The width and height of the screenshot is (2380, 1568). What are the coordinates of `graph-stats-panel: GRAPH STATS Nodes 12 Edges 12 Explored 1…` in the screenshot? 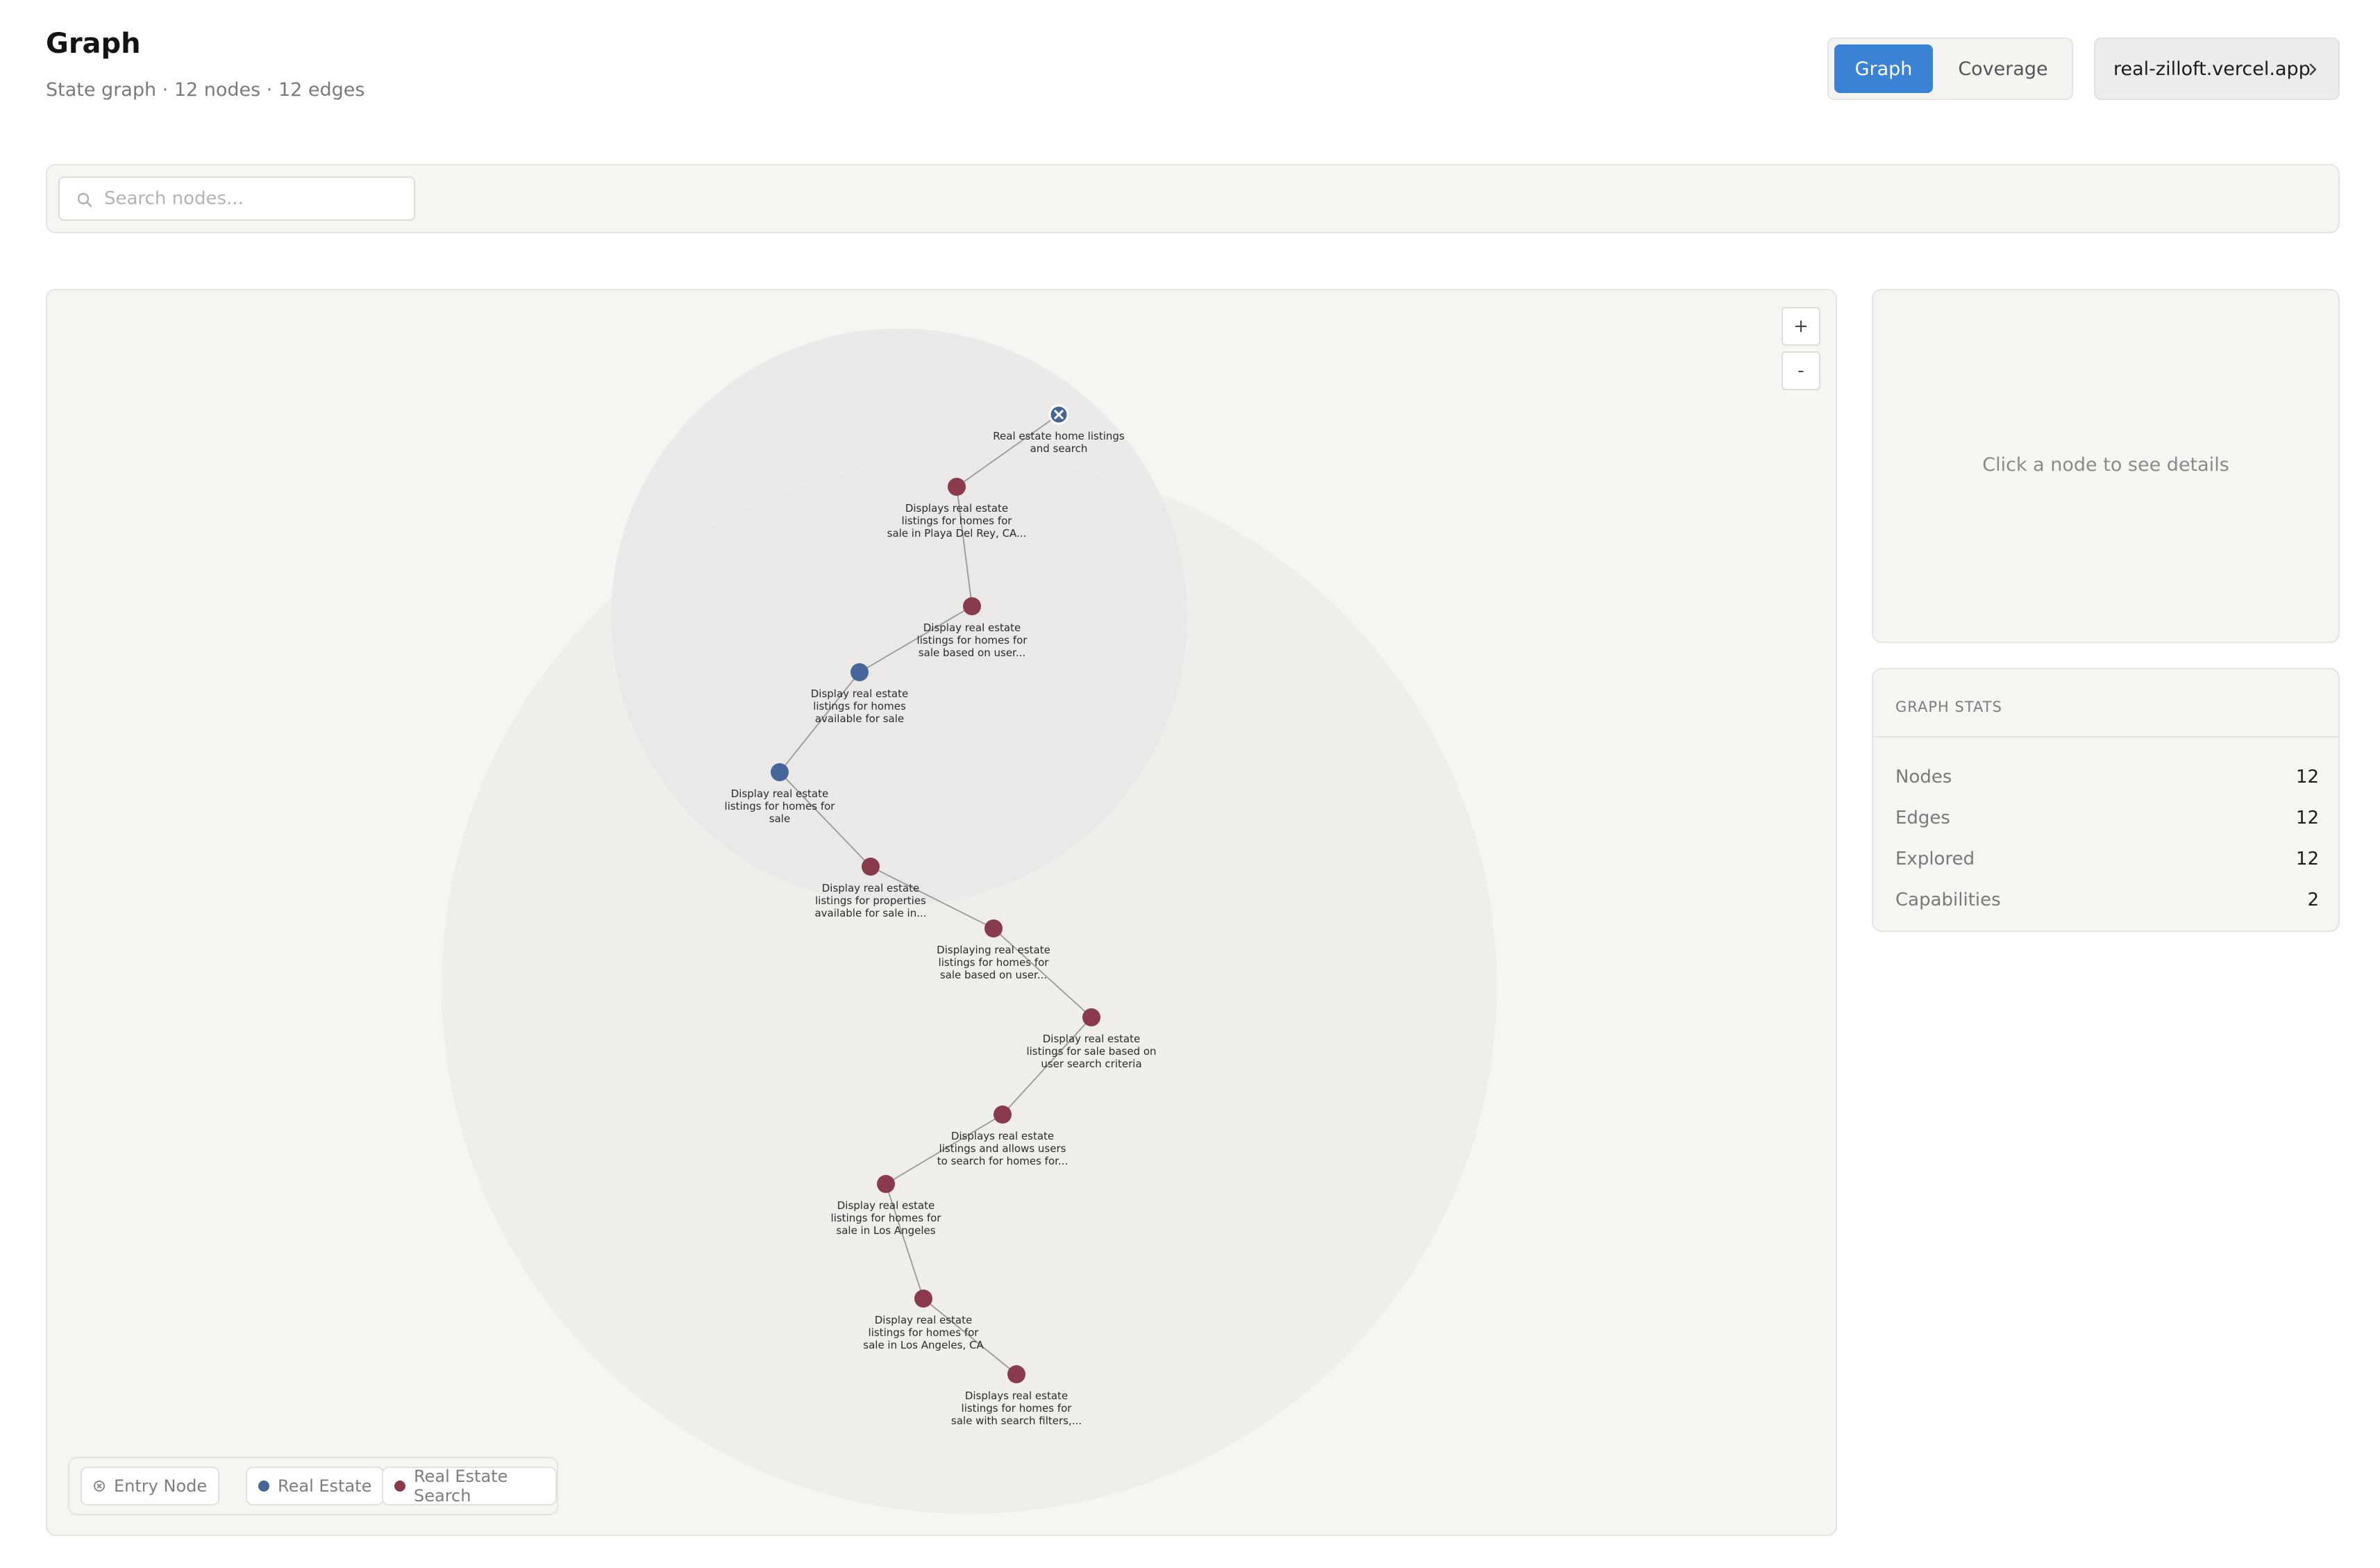 It's located at (2106, 800).